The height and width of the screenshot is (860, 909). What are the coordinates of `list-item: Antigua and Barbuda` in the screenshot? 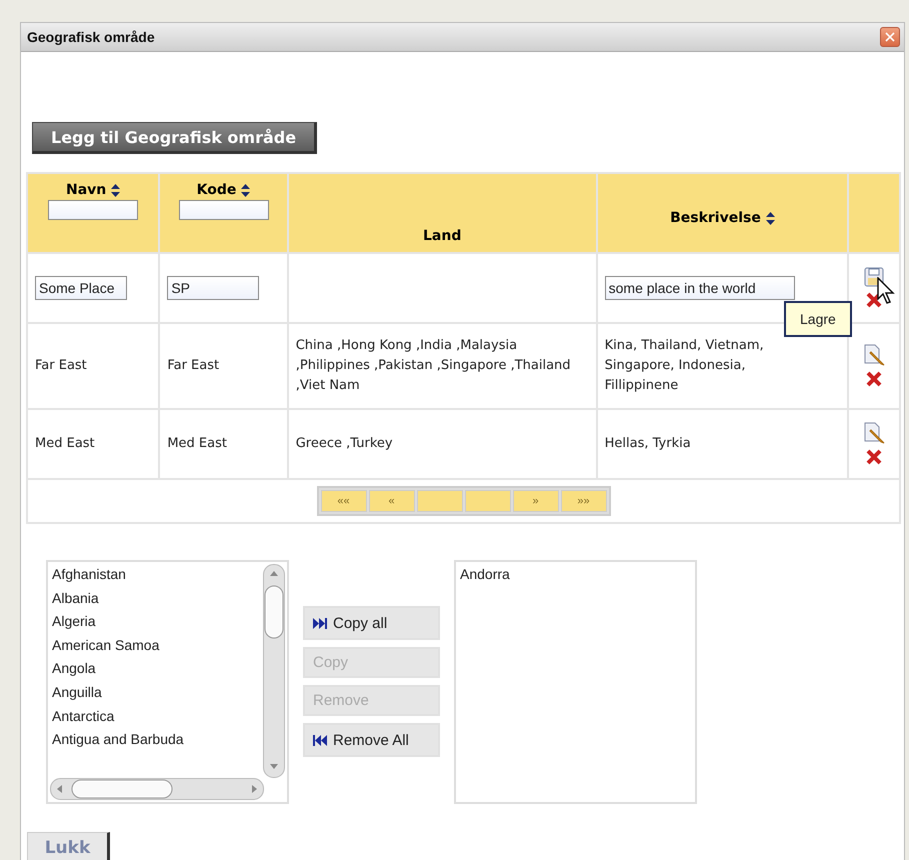 It's located at (118, 739).